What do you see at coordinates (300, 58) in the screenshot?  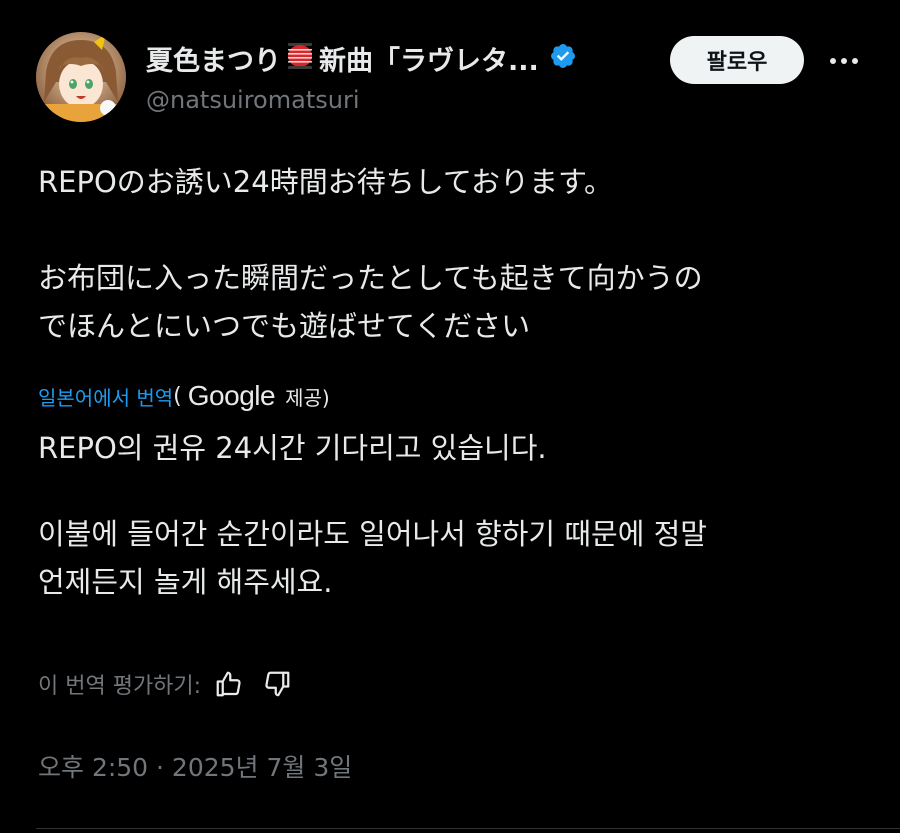 I see `lantern-emoji-icon` at bounding box center [300, 58].